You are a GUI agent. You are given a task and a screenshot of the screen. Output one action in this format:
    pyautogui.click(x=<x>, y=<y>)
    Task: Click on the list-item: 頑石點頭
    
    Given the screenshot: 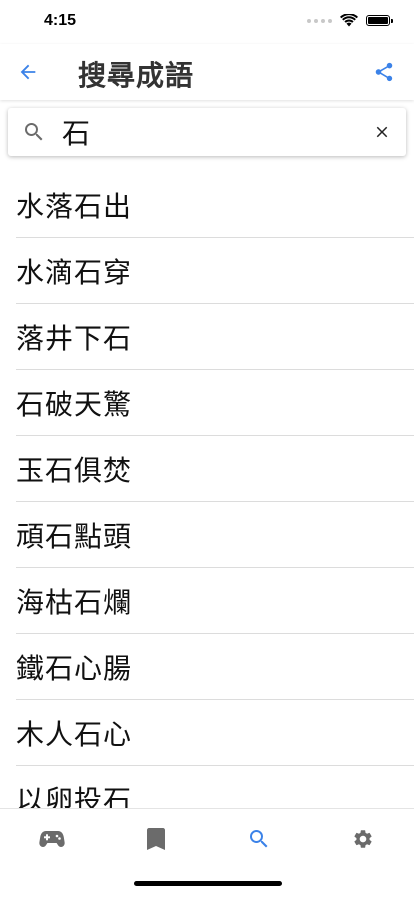 What is the action you would take?
    pyautogui.click(x=215, y=535)
    